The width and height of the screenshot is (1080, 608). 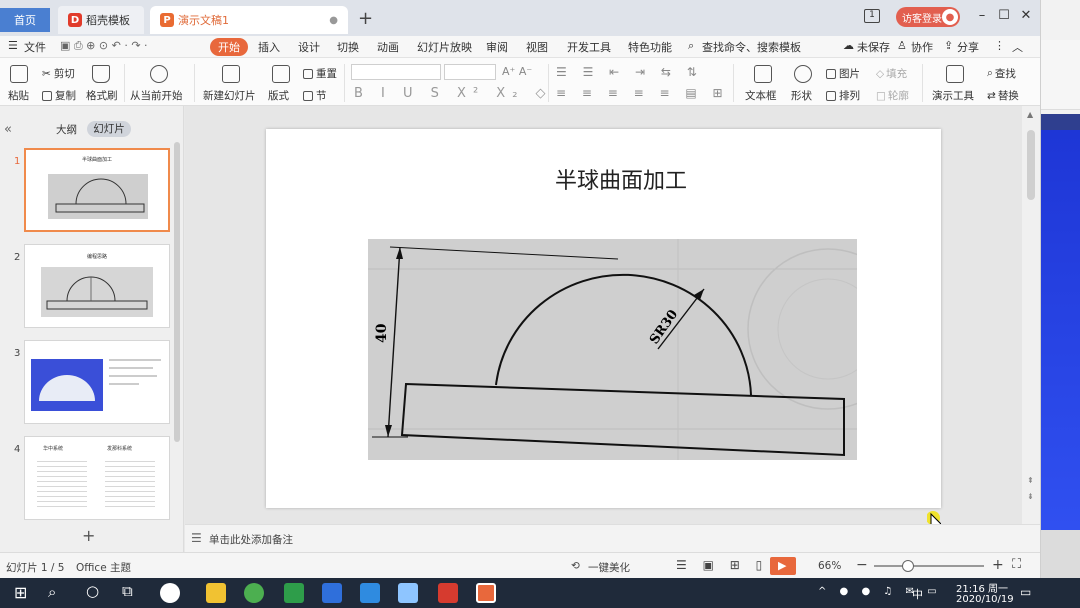 I want to click on paste-button: 粘贴, so click(x=18, y=95).